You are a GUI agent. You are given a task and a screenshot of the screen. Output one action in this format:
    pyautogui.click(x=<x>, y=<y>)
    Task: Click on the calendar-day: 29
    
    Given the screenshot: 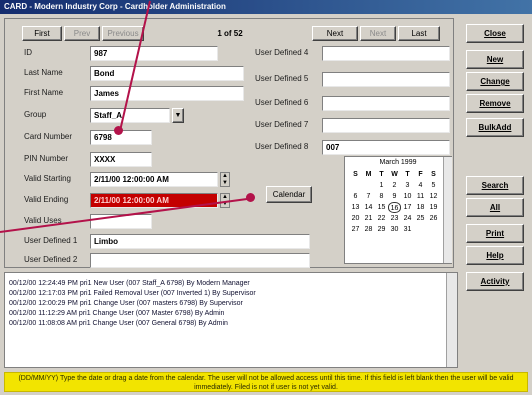 What is the action you would take?
    pyautogui.click(x=381, y=229)
    